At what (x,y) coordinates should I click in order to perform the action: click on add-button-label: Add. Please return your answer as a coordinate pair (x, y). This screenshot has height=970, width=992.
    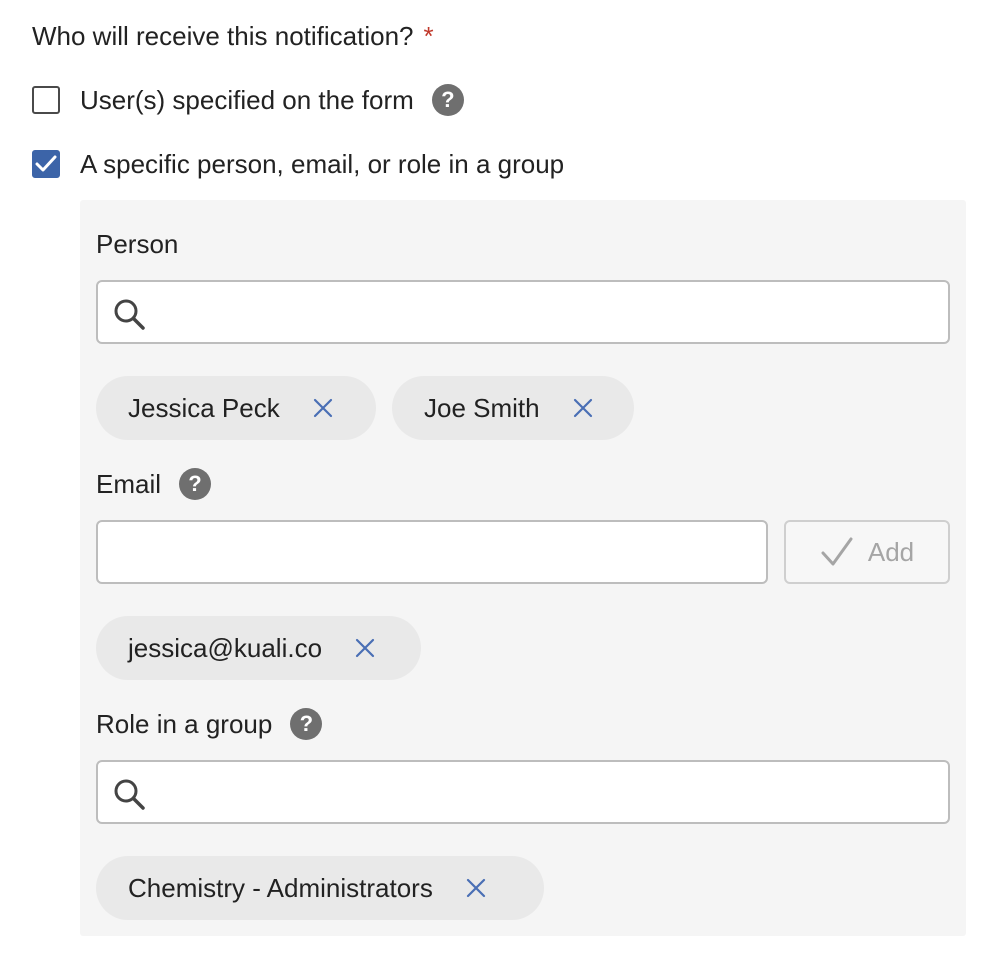
    Looking at the image, I should click on (891, 551).